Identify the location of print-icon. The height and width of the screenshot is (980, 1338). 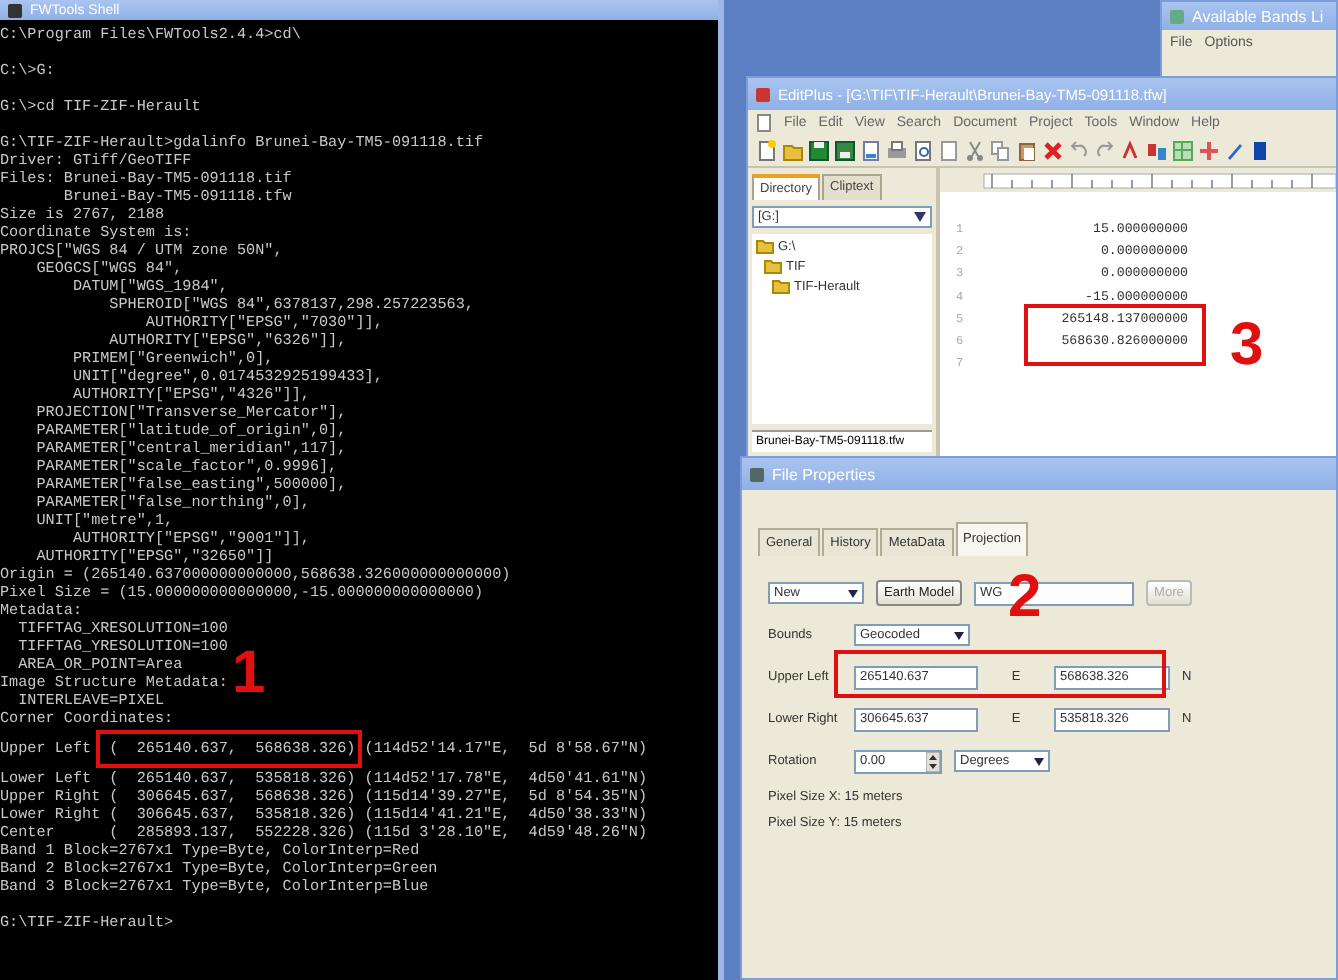
(897, 151).